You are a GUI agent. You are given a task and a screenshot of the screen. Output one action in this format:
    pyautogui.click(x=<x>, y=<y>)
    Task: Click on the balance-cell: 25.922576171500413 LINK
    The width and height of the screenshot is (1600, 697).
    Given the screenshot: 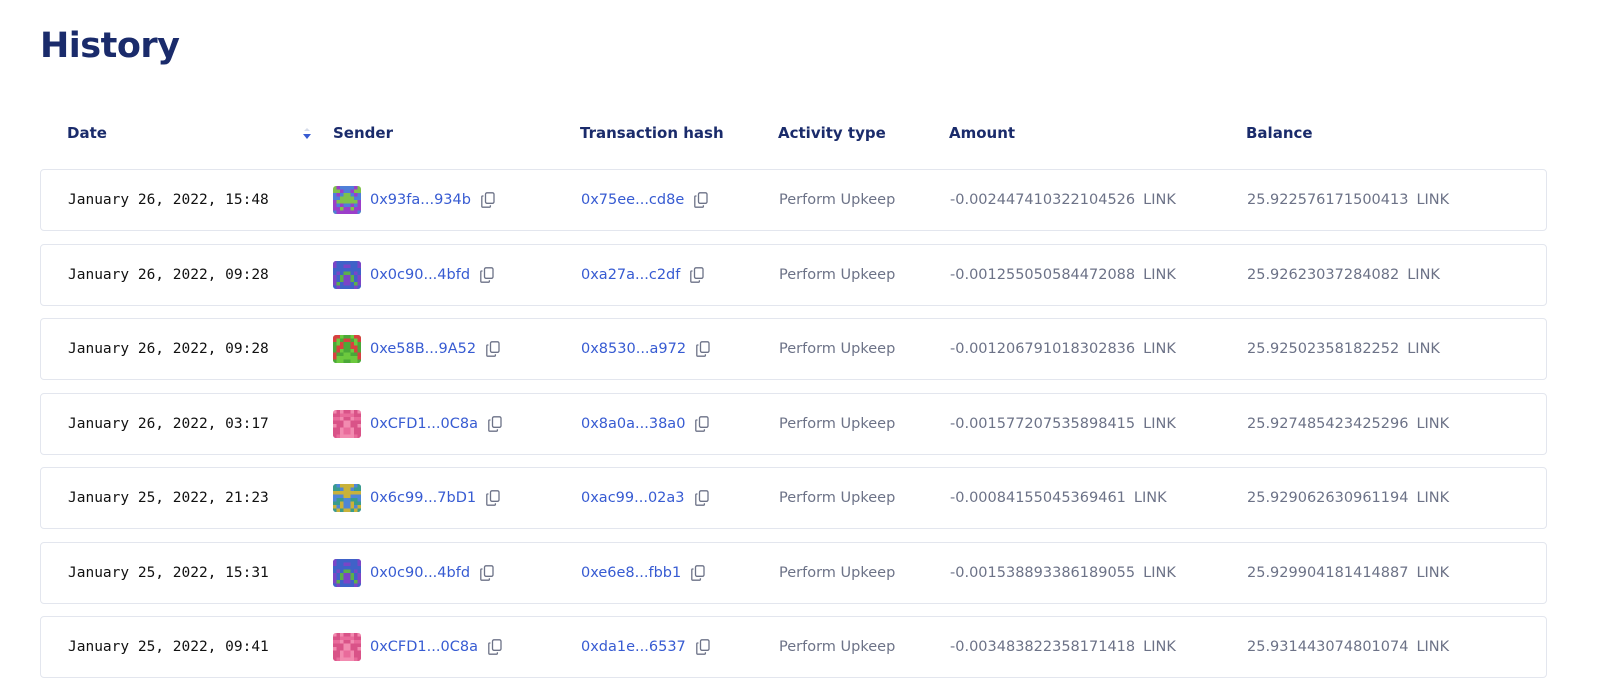 What is the action you would take?
    pyautogui.click(x=1348, y=200)
    